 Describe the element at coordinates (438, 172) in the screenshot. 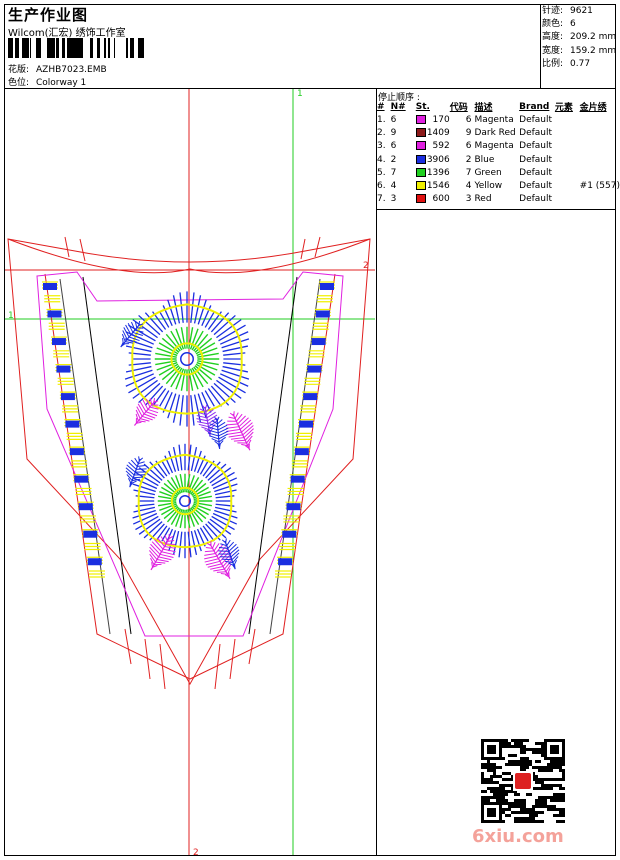

I see `stitch-count: 1396` at that location.